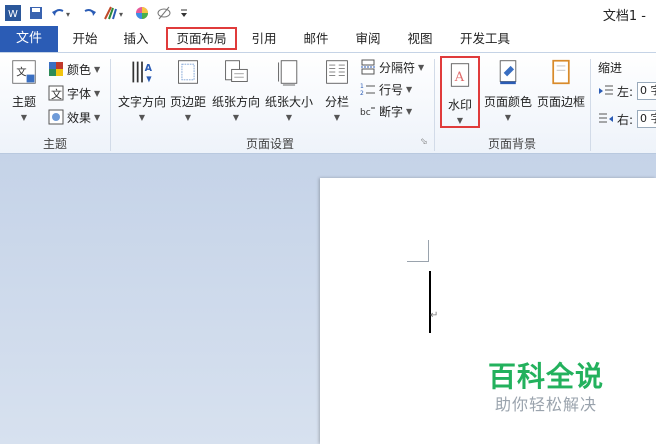 The image size is (656, 444). What do you see at coordinates (368, 39) in the screenshot?
I see `tab-review: 审阅` at bounding box center [368, 39].